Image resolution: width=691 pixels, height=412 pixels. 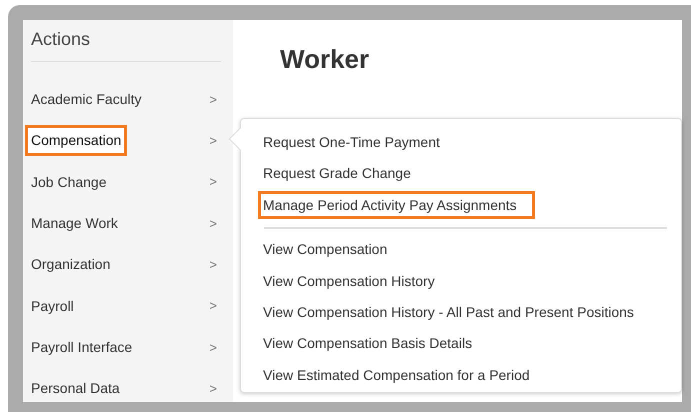 I want to click on page-title: Worker, so click(x=325, y=59).